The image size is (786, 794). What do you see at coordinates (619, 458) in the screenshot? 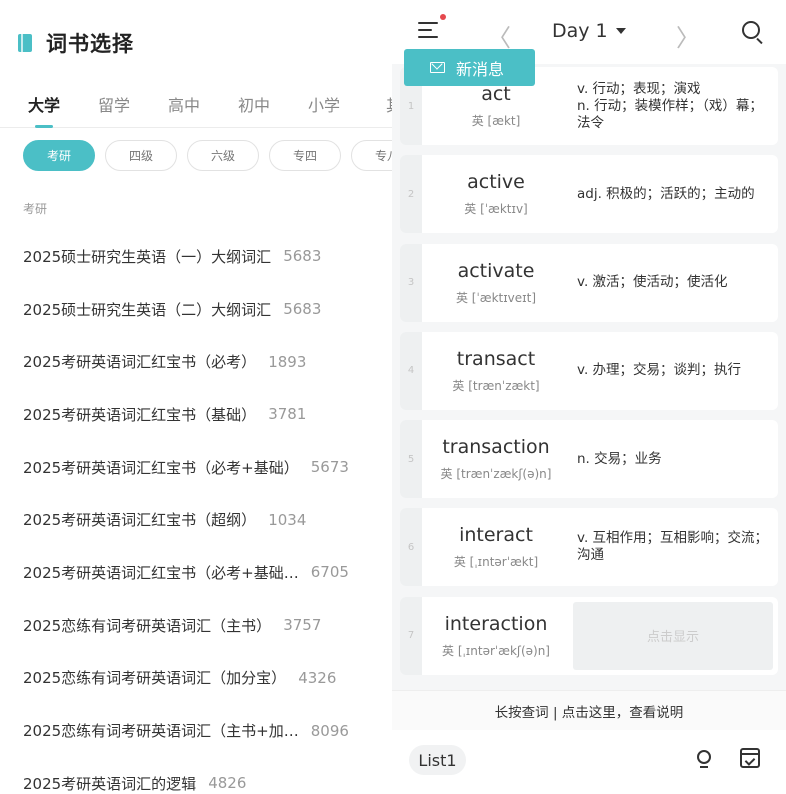
I see `definition-text: n. 交易；业务` at bounding box center [619, 458].